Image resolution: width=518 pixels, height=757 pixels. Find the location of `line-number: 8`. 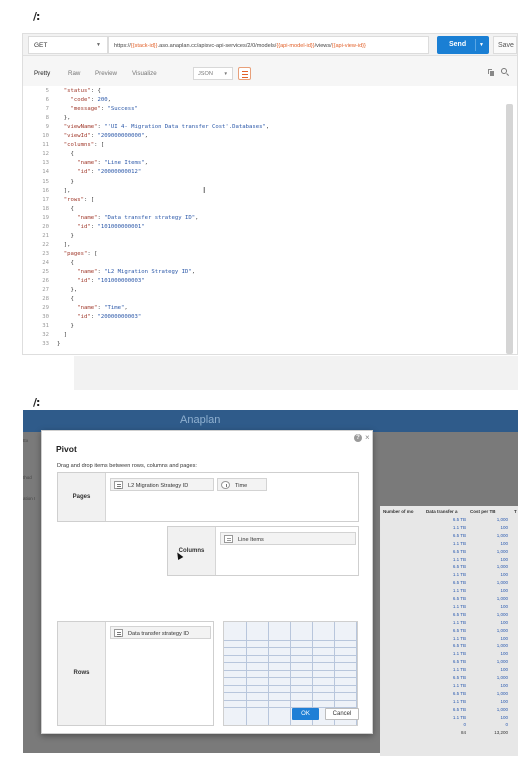

line-number: 8 is located at coordinates (47, 118).